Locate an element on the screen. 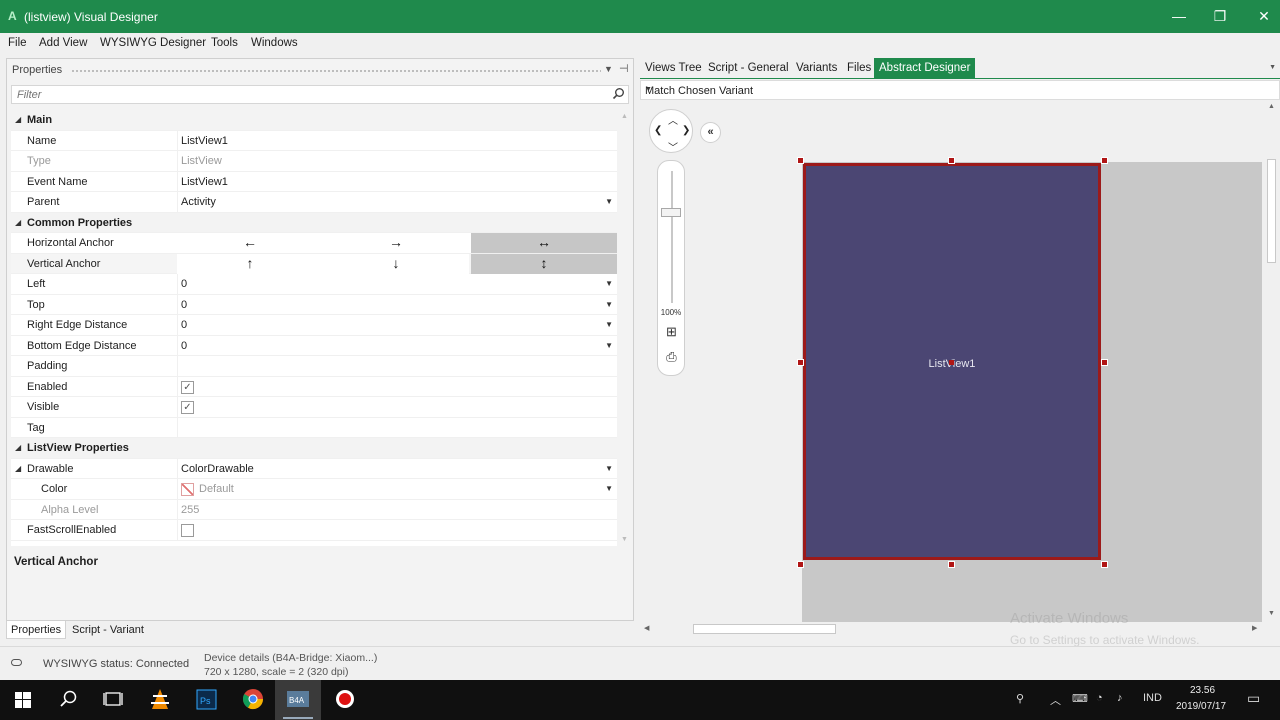 This screenshot has width=1280, height=720. category-main: ◢ Main is located at coordinates (314, 120).